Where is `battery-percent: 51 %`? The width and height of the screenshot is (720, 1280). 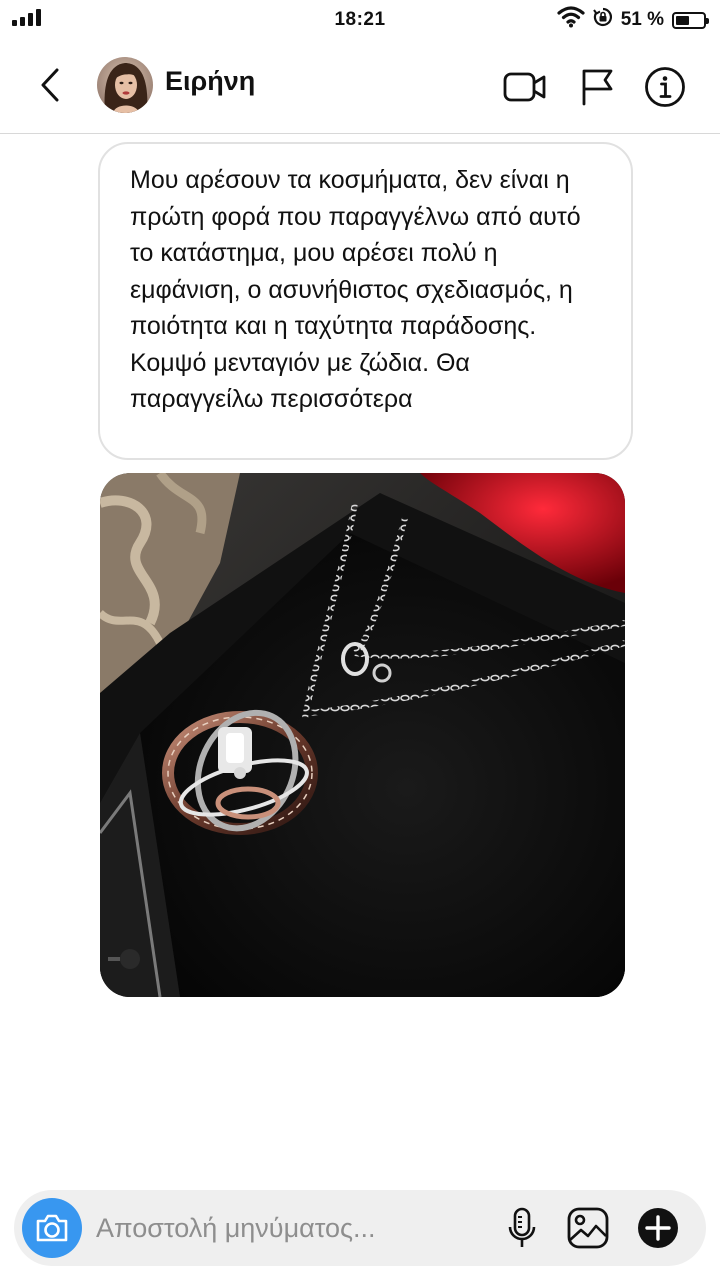 battery-percent: 51 % is located at coordinates (642, 19).